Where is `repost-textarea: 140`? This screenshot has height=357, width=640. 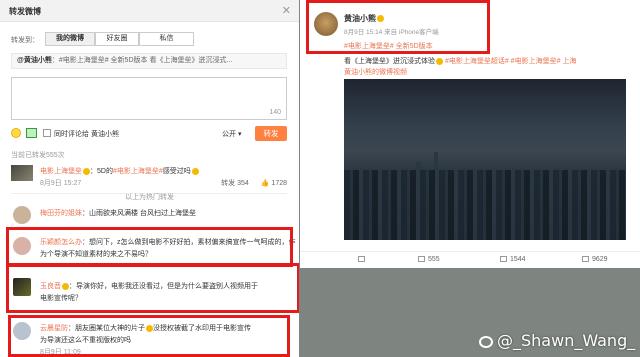
repost-textarea: 140 is located at coordinates (149, 98).